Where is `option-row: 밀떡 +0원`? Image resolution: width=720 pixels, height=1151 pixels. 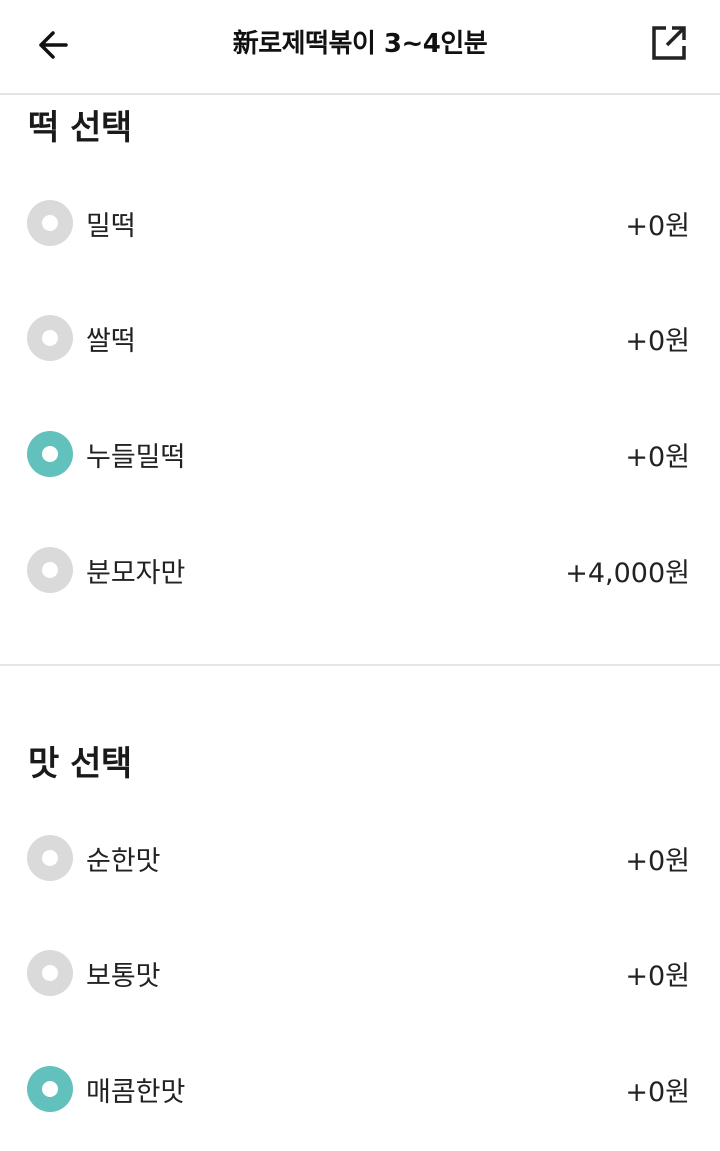 option-row: 밀떡 +0원 is located at coordinates (360, 223).